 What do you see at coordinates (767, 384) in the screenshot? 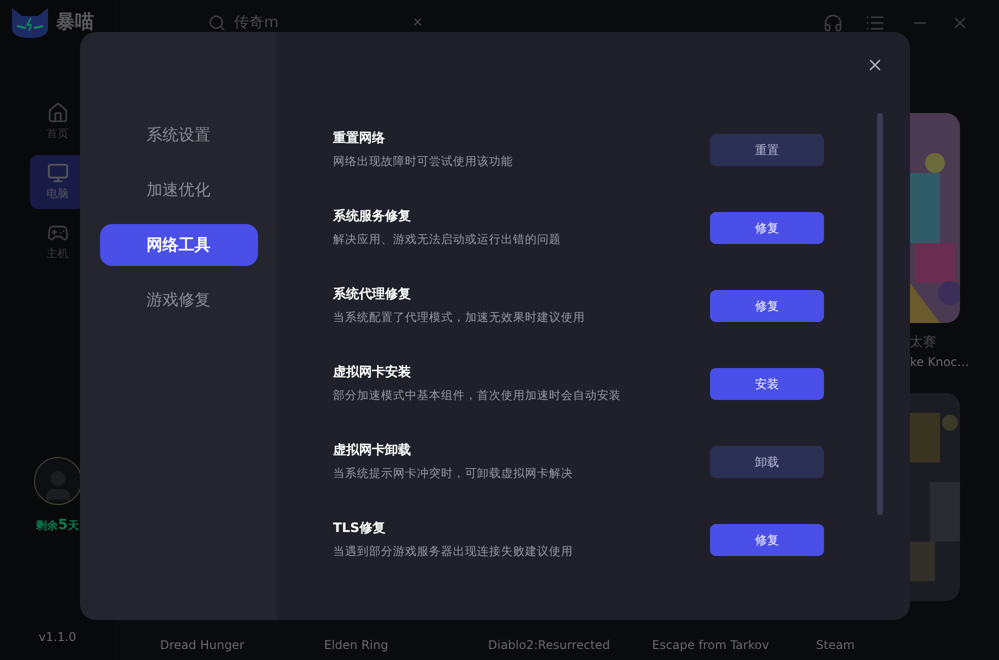
I see `tool-button: 安装` at bounding box center [767, 384].